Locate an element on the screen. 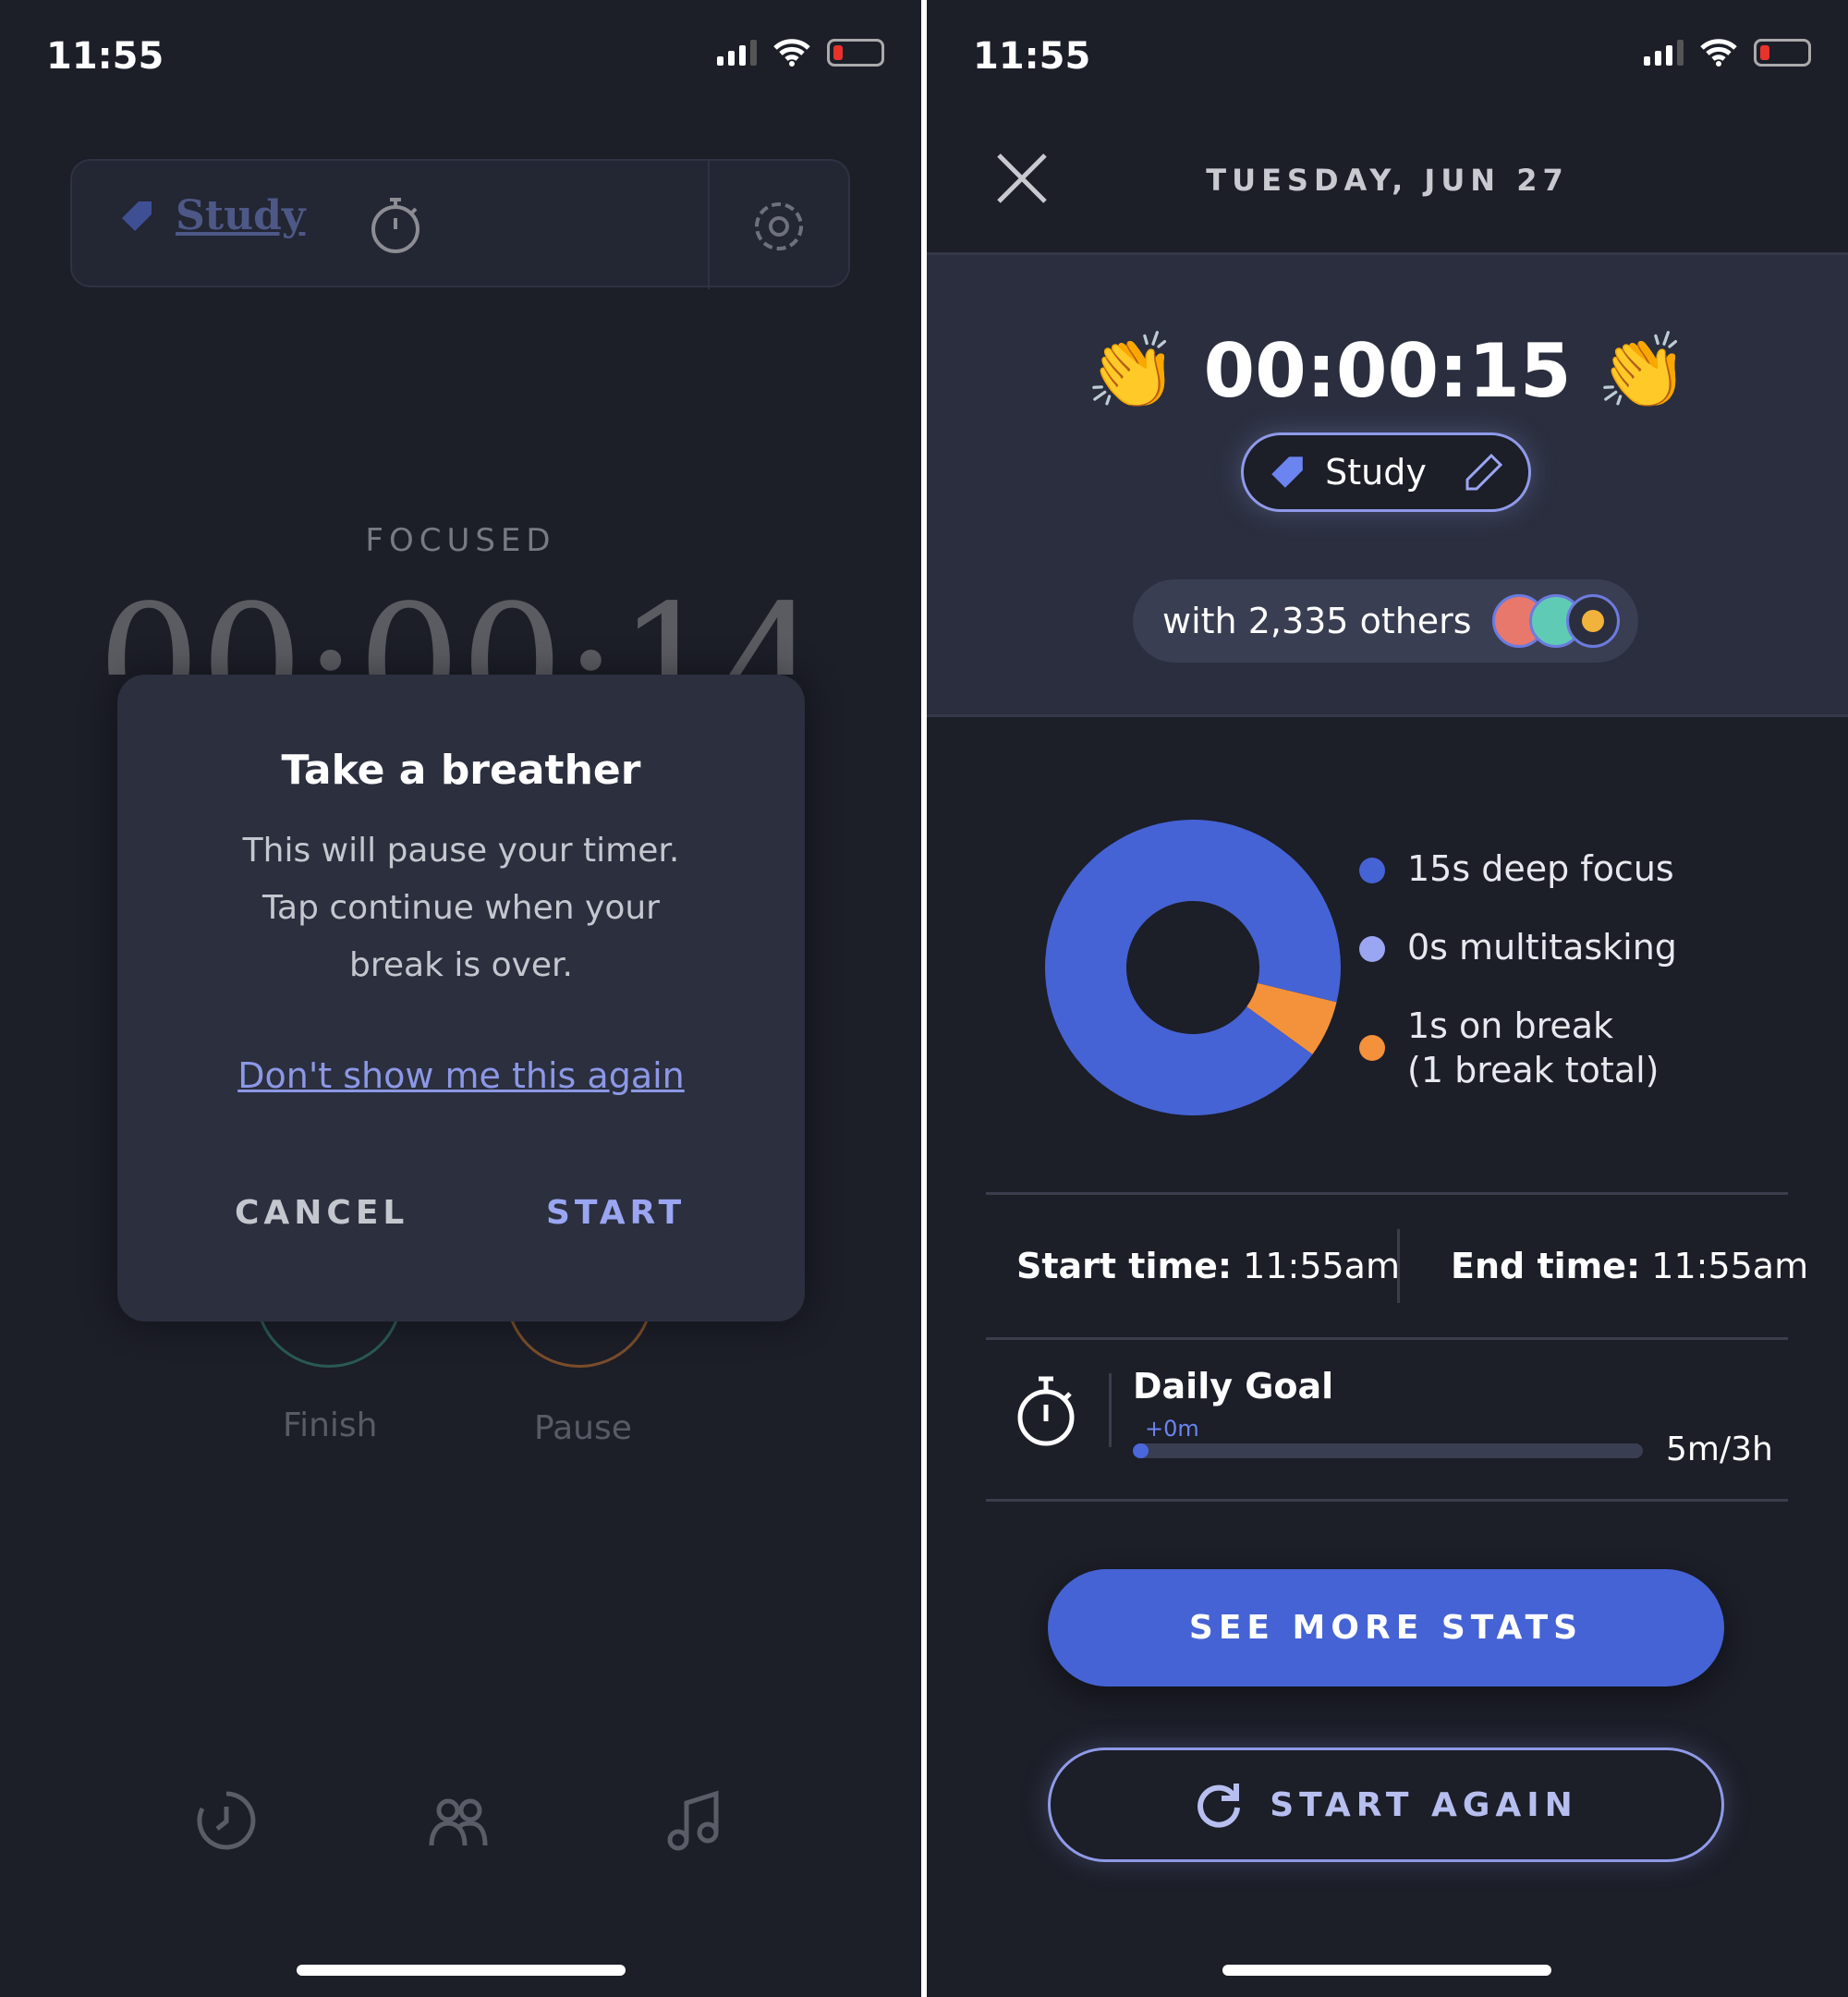 This screenshot has height=1997, width=1848. start-time: Start time: 11:55am is located at coordinates (1208, 1266).